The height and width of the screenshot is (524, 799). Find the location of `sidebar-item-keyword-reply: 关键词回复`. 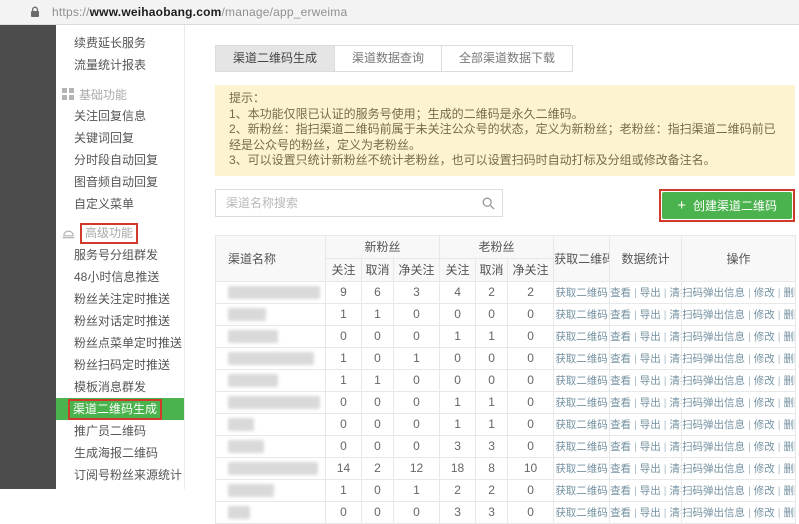

sidebar-item-keyword-reply: 关键词回复 is located at coordinates (120, 138).